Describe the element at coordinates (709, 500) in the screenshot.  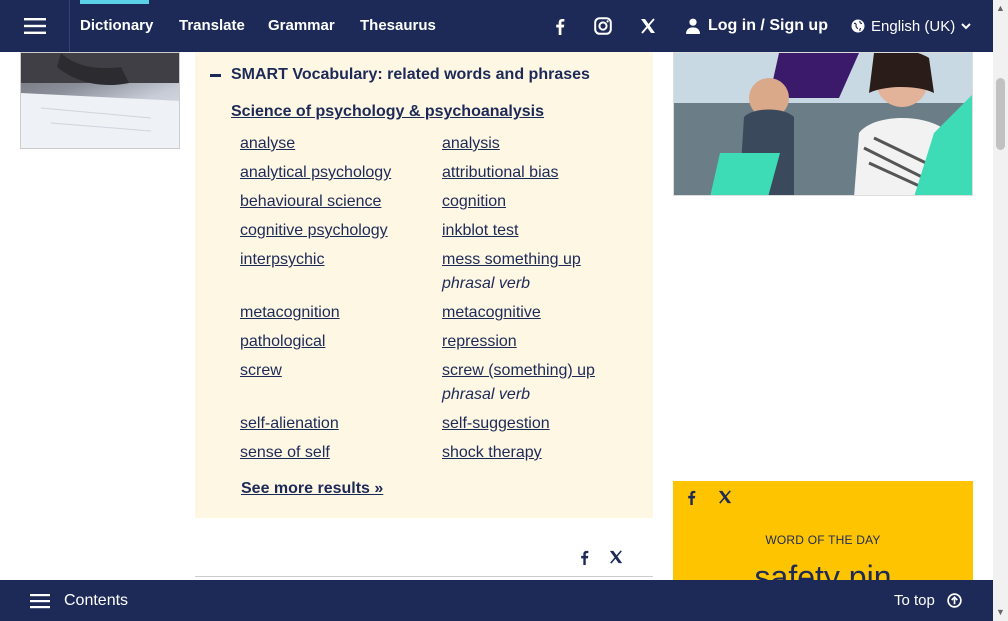
I see `wotd-share` at that location.